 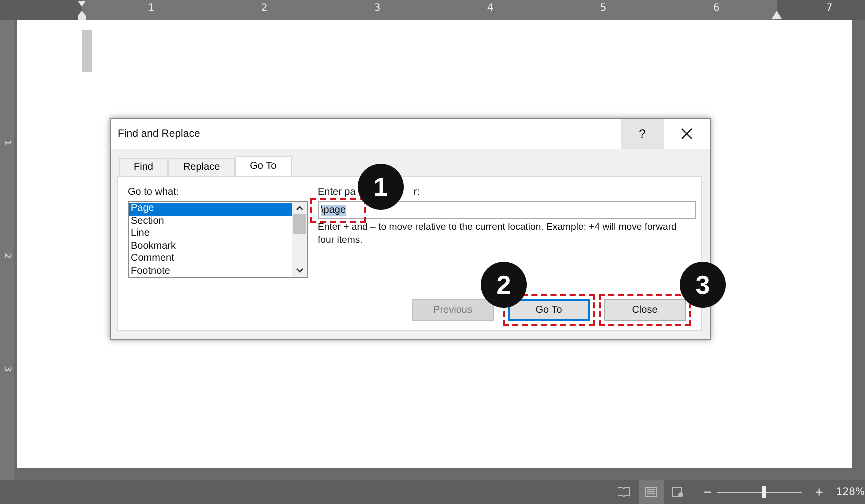 I want to click on list-item: Line, so click(x=210, y=234).